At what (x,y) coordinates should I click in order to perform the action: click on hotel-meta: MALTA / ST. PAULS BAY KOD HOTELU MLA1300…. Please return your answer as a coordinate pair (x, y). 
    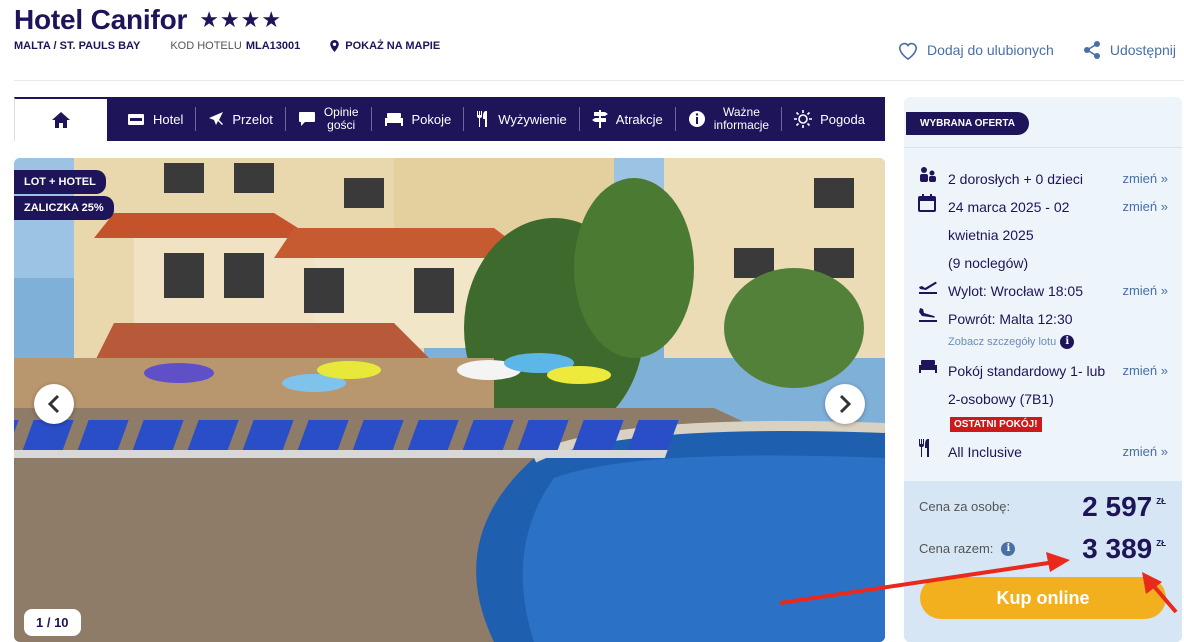
    Looking at the image, I should click on (227, 46).